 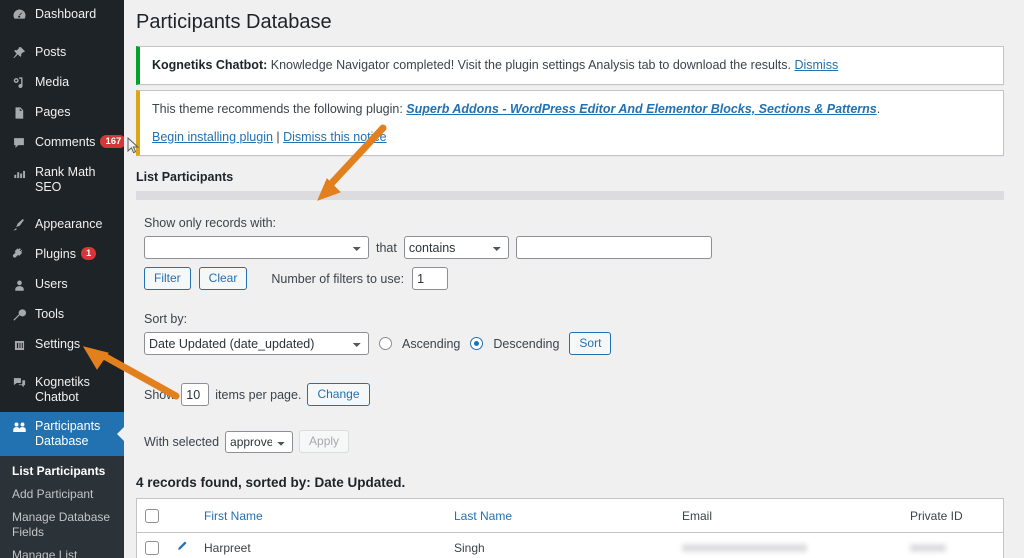 I want to click on tab-list-participants: List Participants, so click(x=570, y=180).